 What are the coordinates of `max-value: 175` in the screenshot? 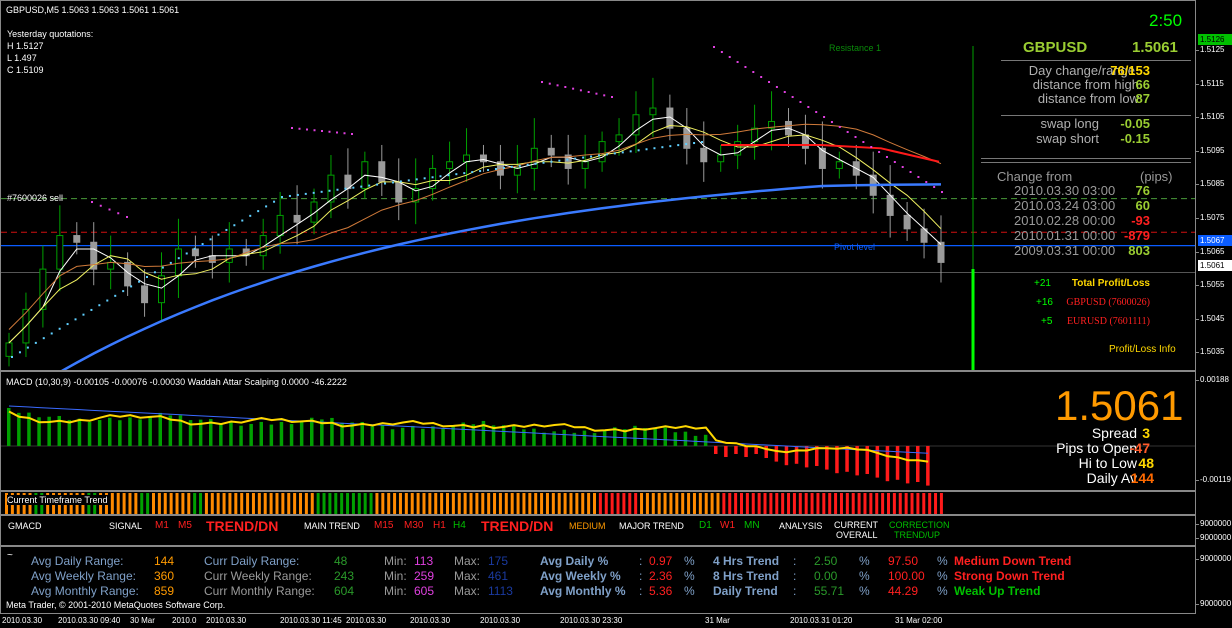 It's located at (498, 561).